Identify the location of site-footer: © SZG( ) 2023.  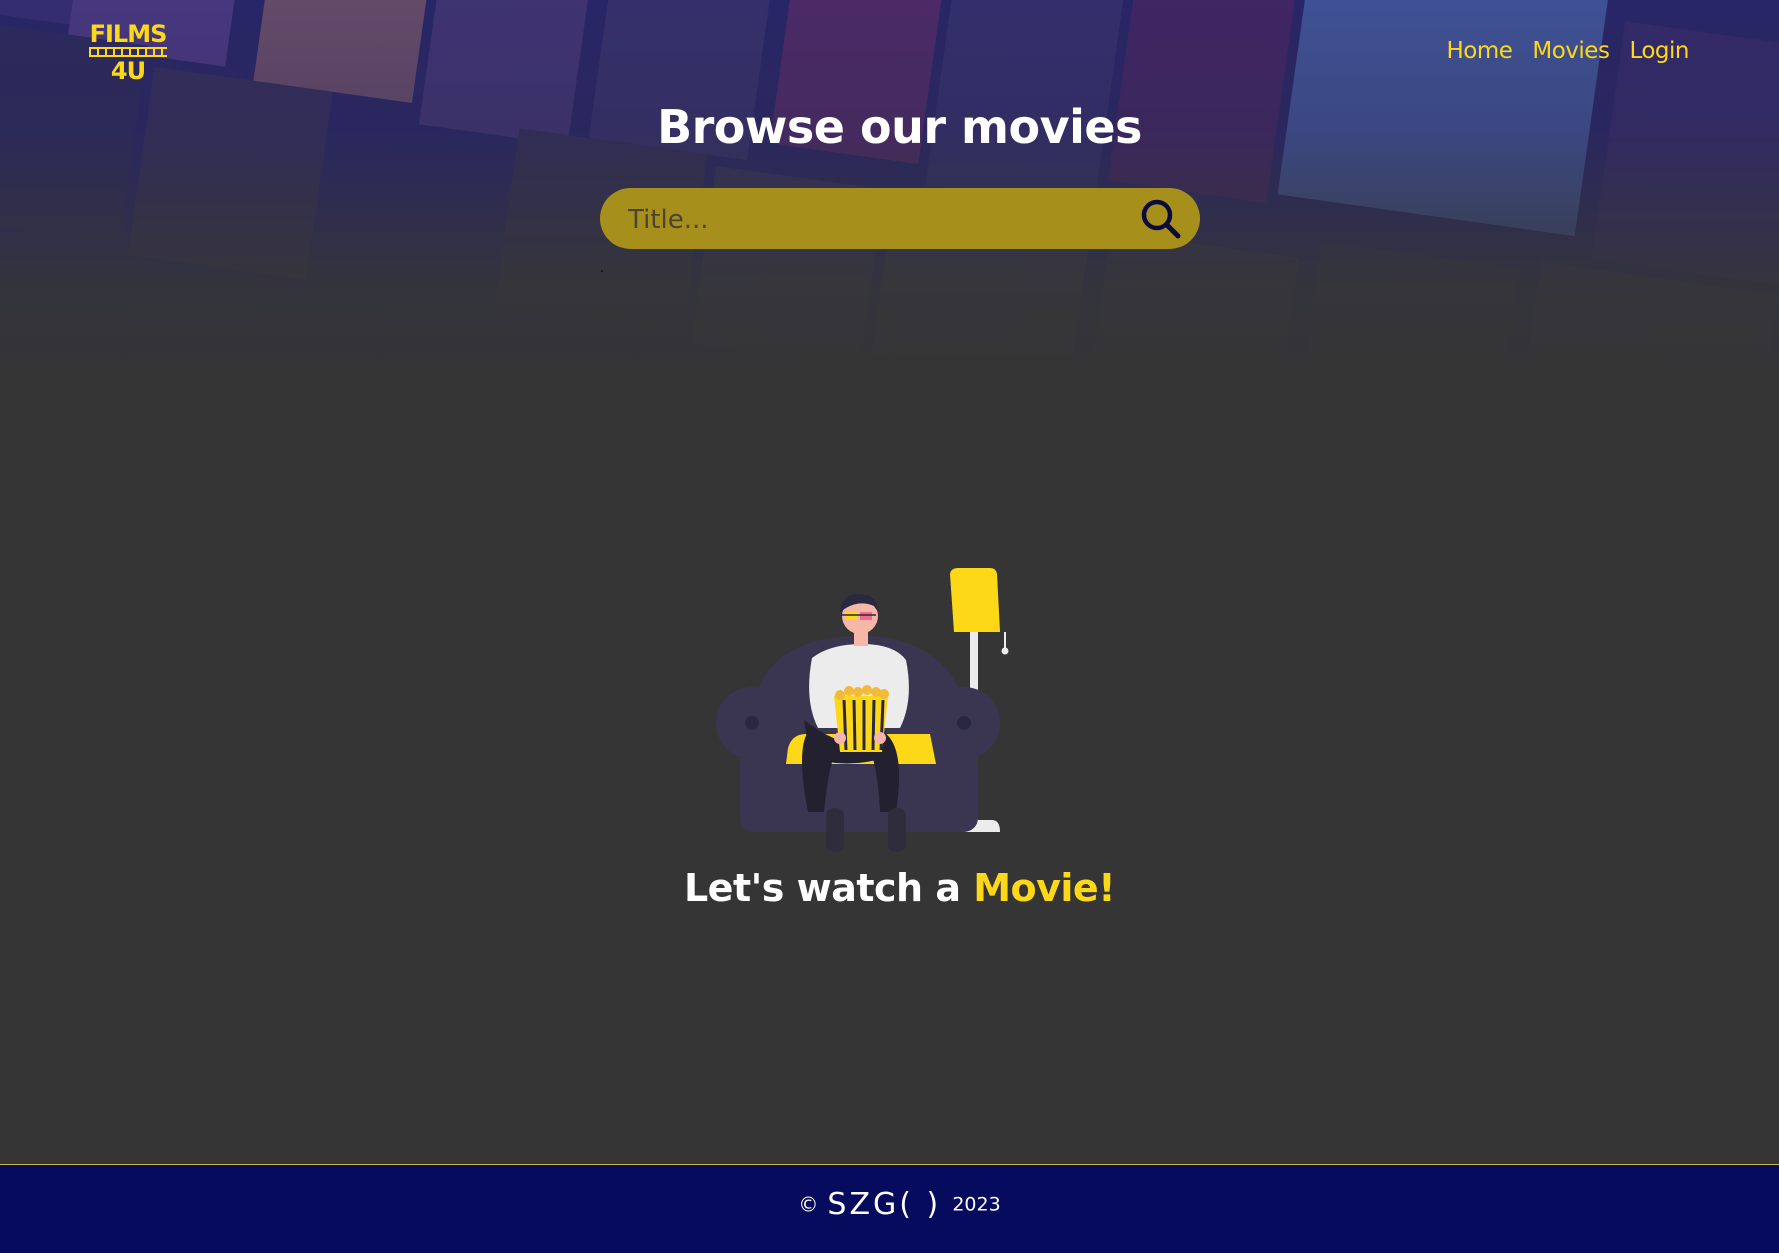
(889, 1208).